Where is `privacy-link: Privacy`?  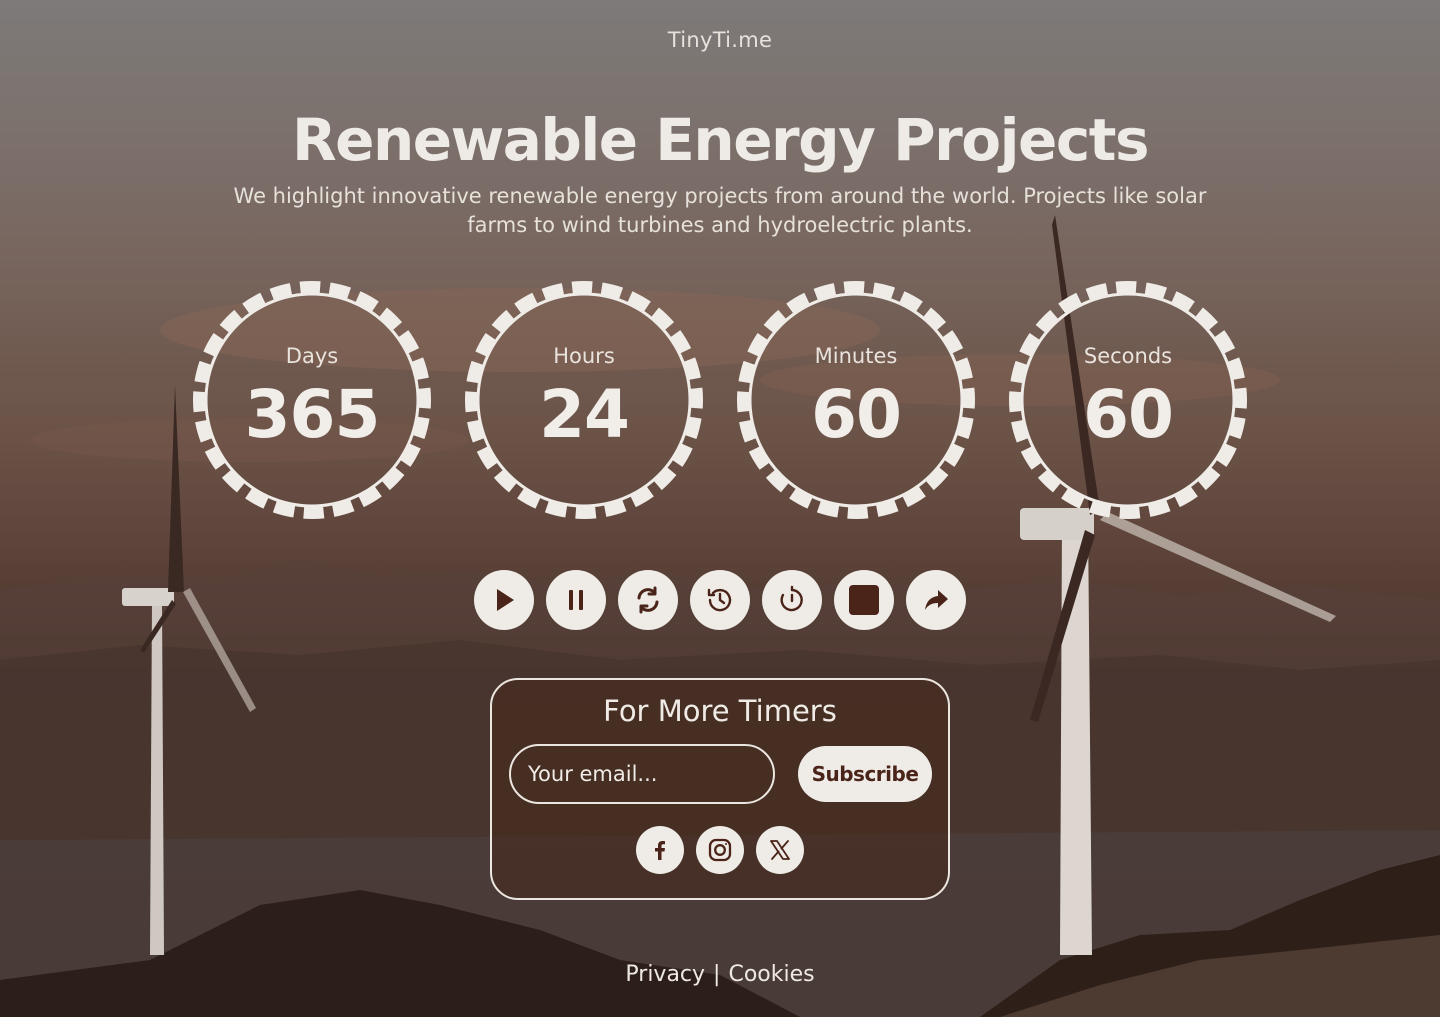 privacy-link: Privacy is located at coordinates (665, 974).